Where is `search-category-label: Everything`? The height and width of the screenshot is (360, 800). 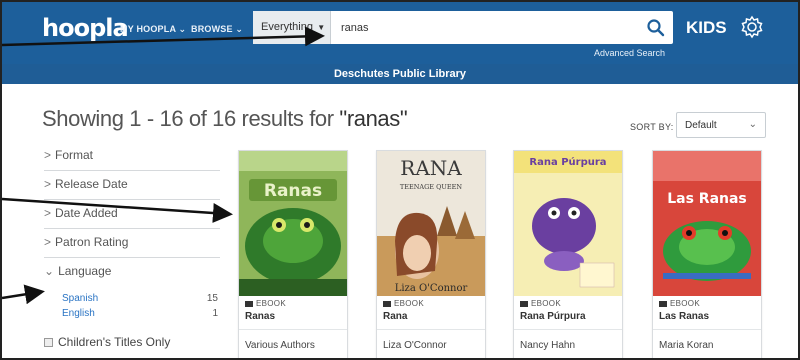
search-category-label: Everything is located at coordinates (287, 27).